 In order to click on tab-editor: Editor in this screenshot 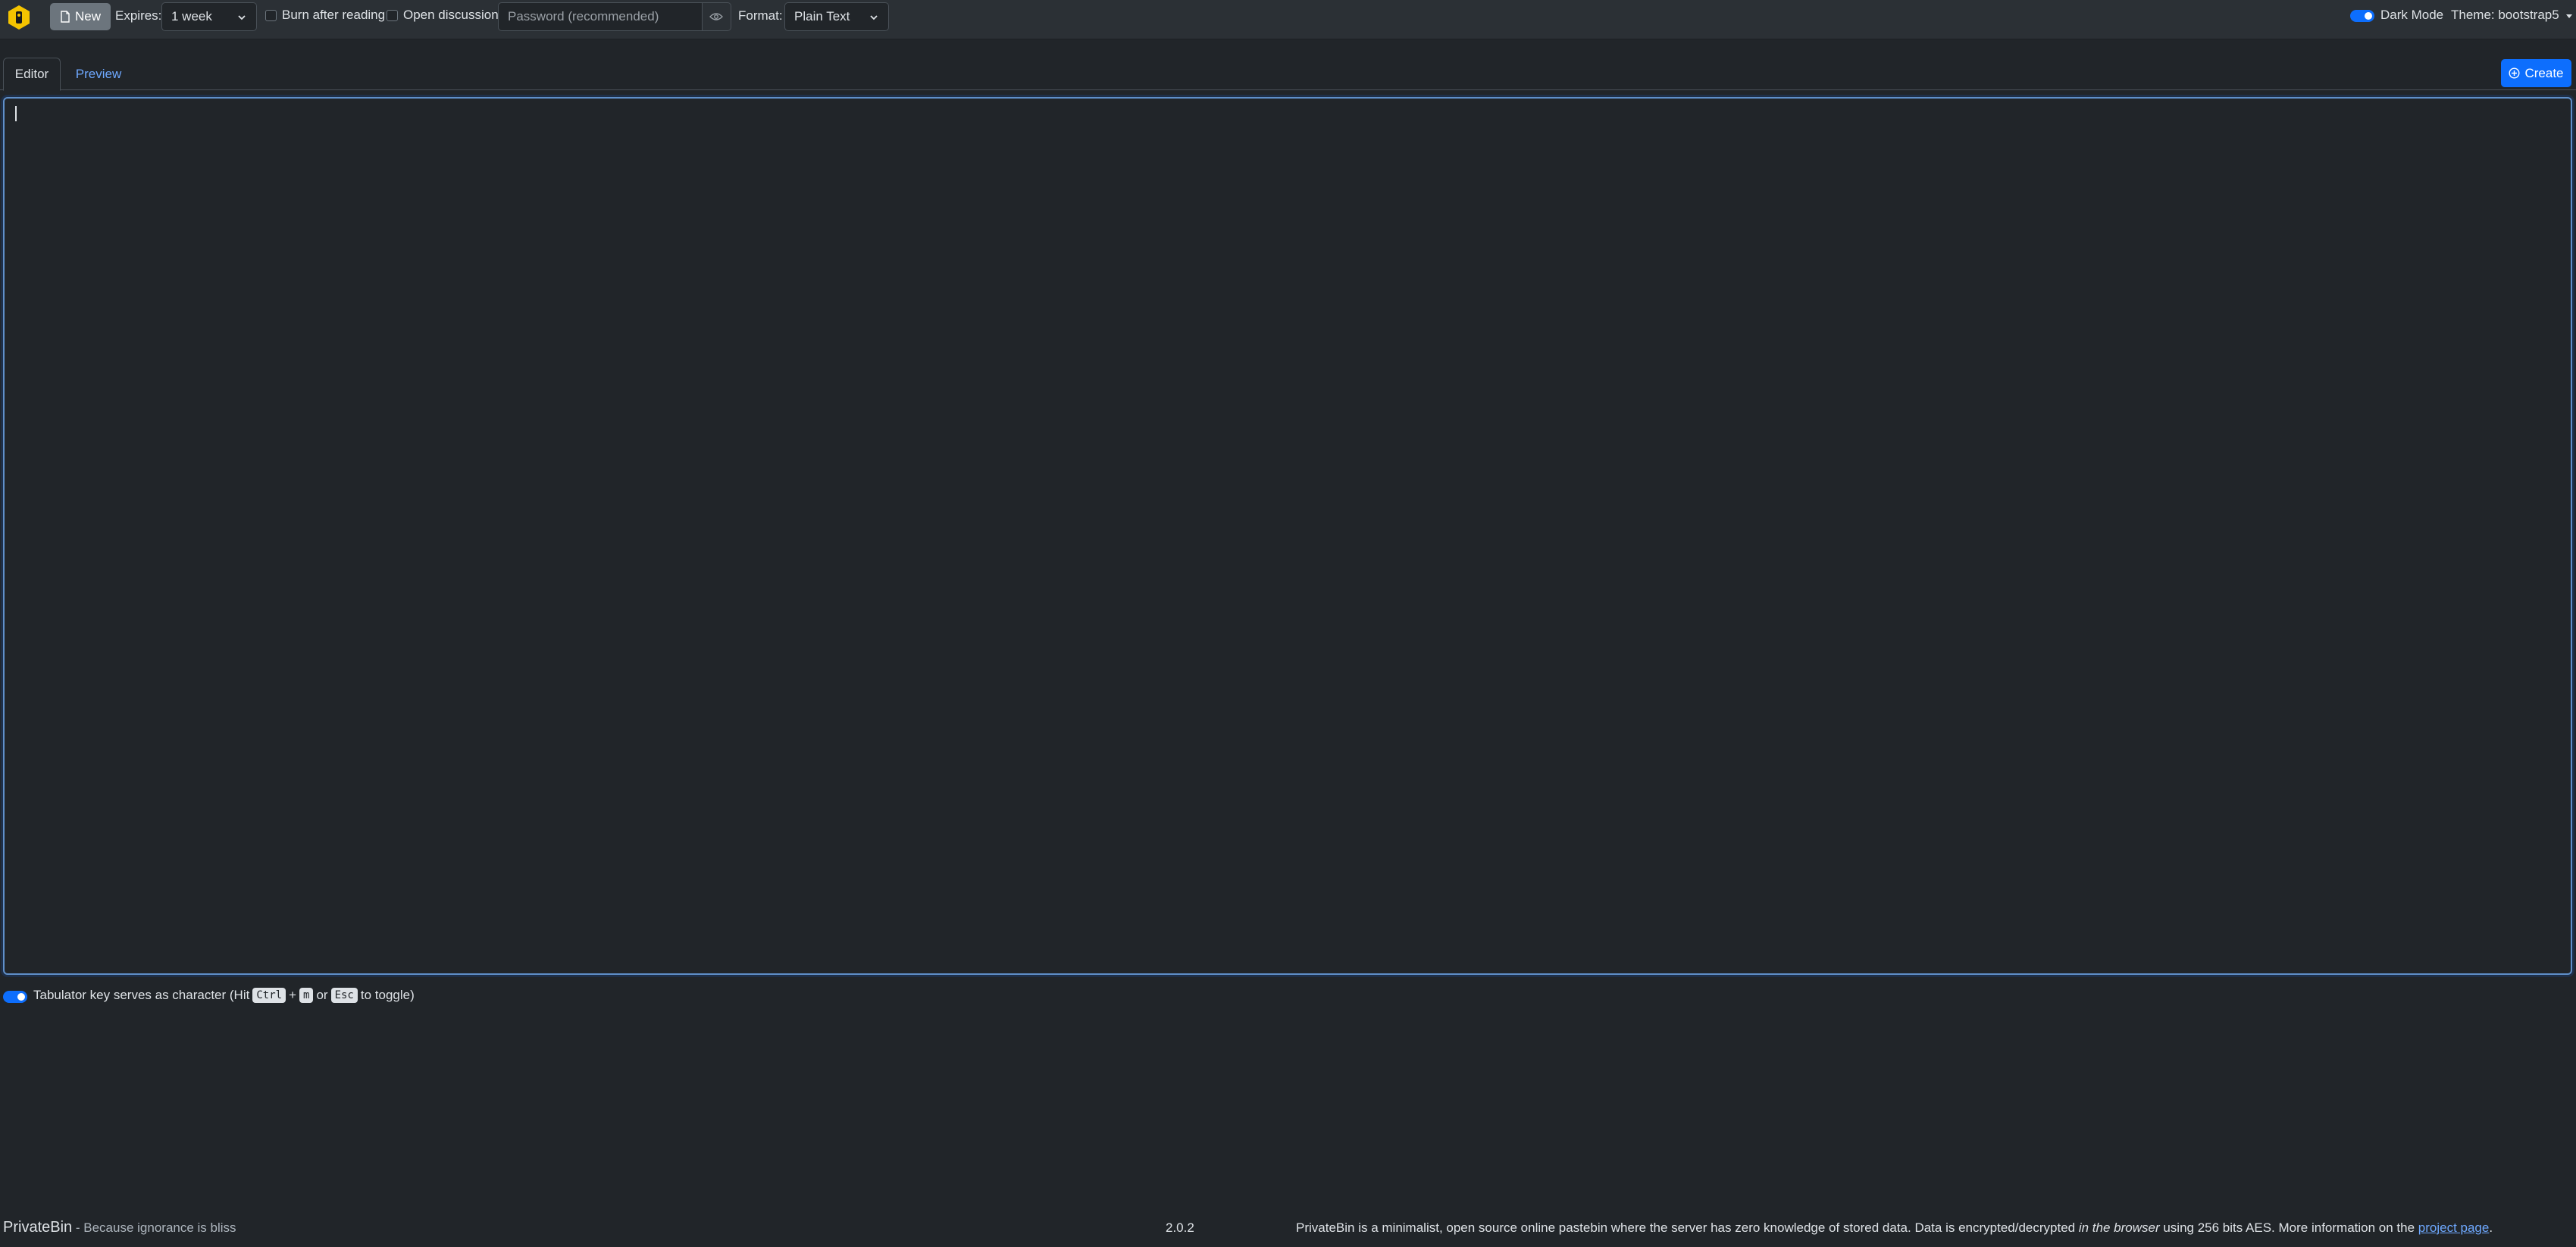, I will do `click(32, 74)`.